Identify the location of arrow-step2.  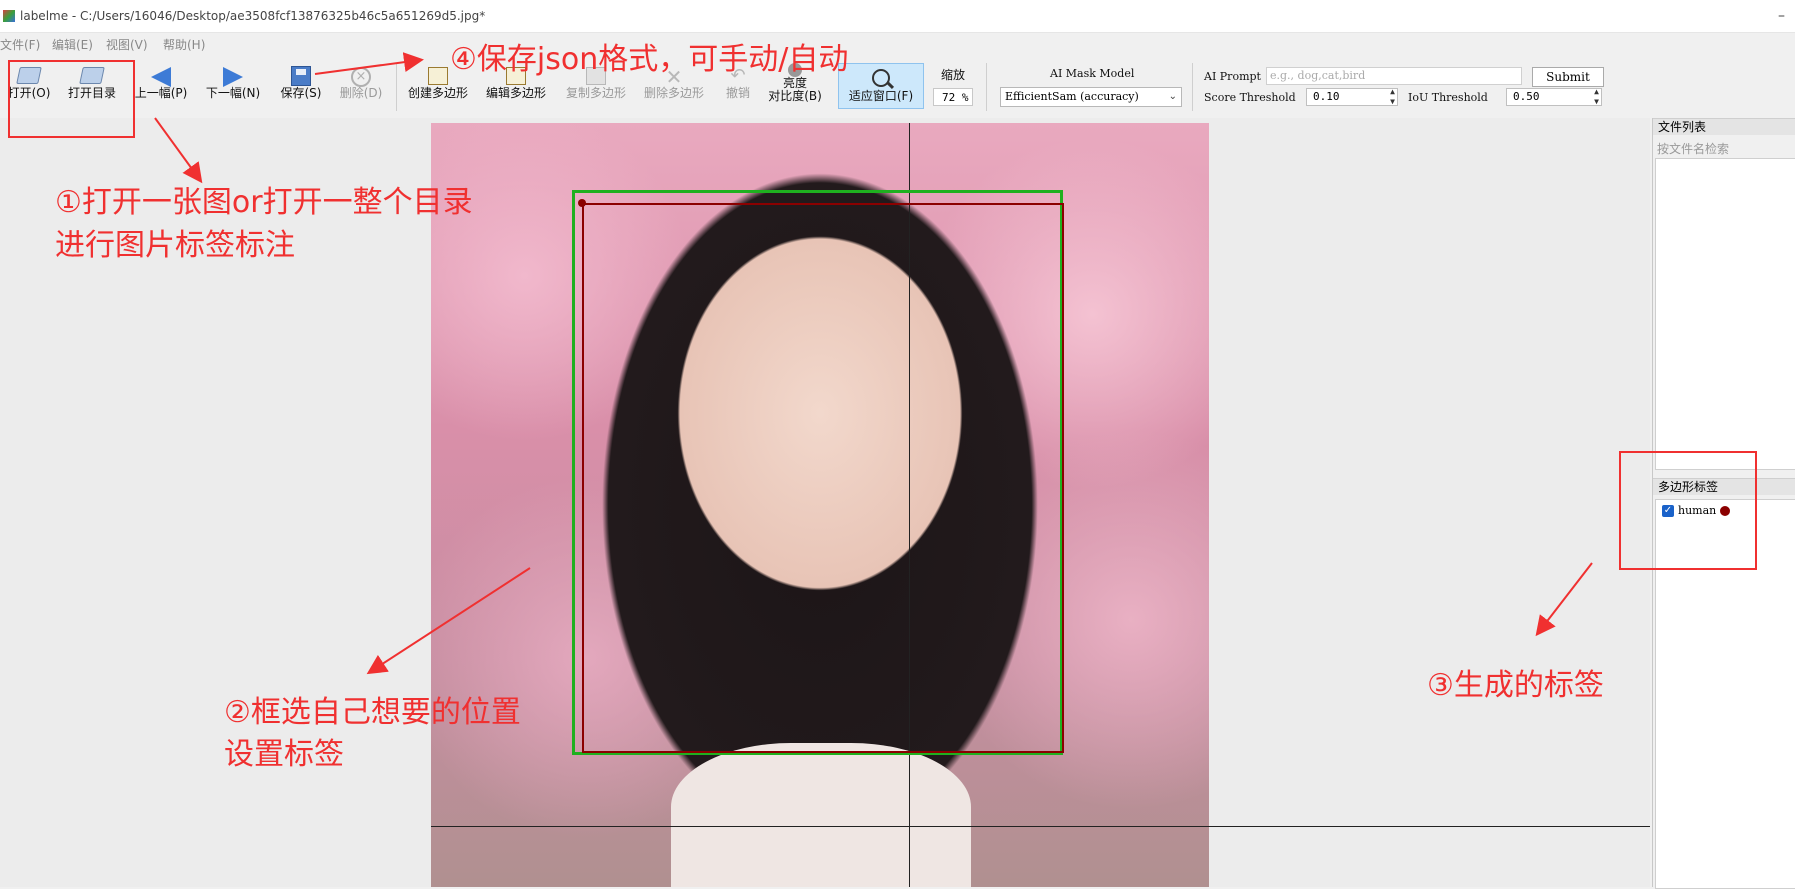
(448, 621).